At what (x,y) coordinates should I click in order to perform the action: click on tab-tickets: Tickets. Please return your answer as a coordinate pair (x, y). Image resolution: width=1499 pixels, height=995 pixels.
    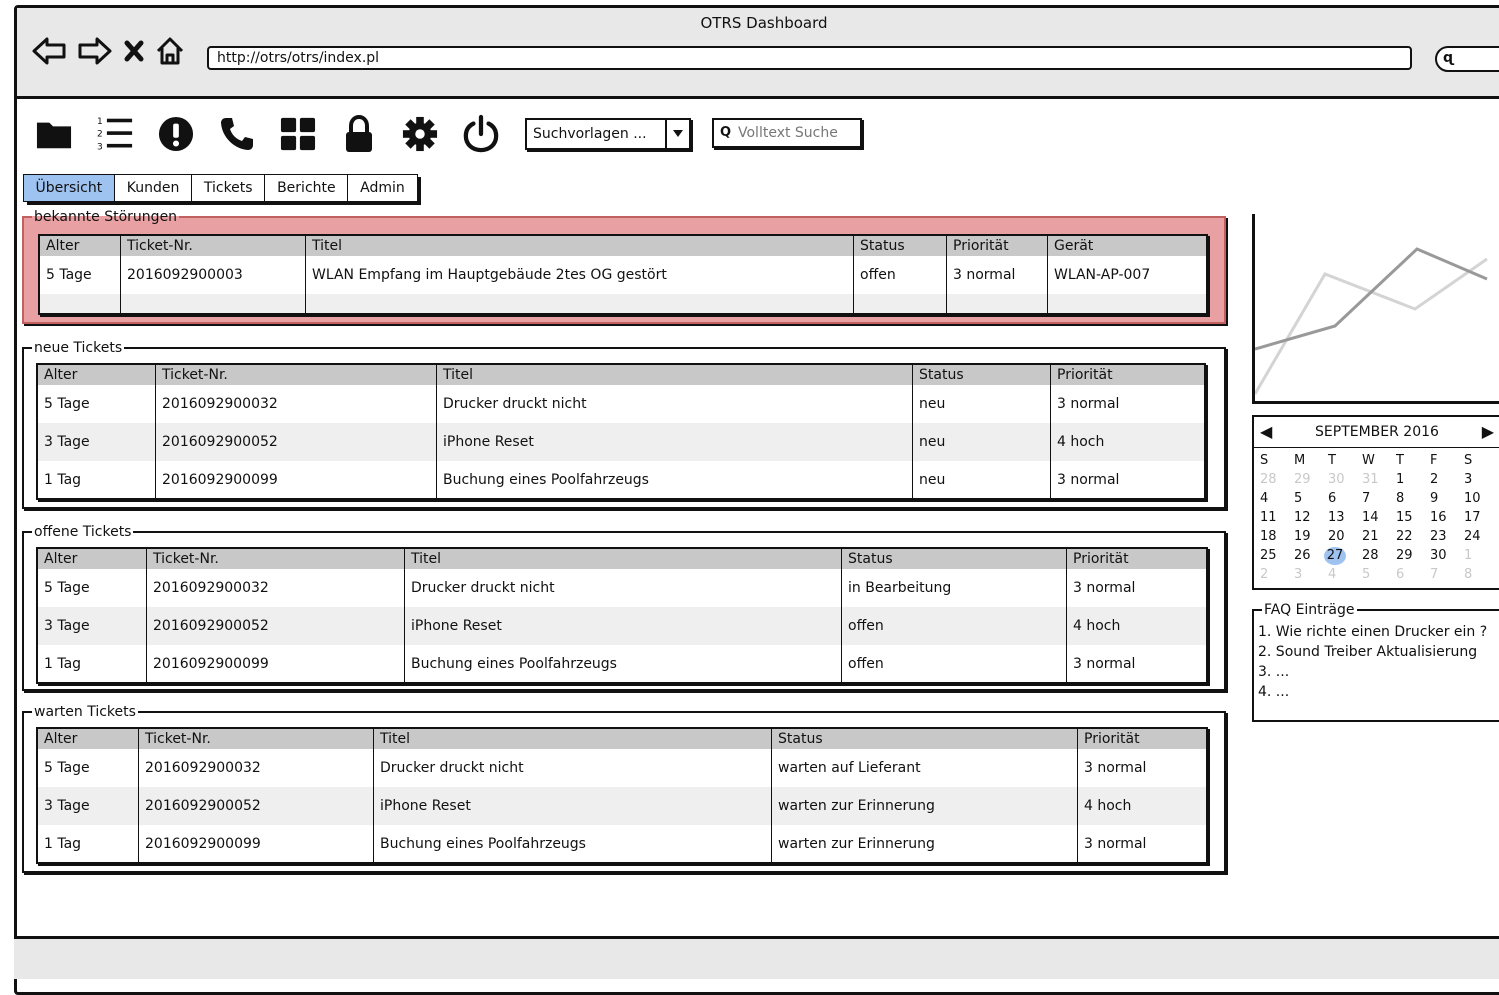
    Looking at the image, I should click on (228, 188).